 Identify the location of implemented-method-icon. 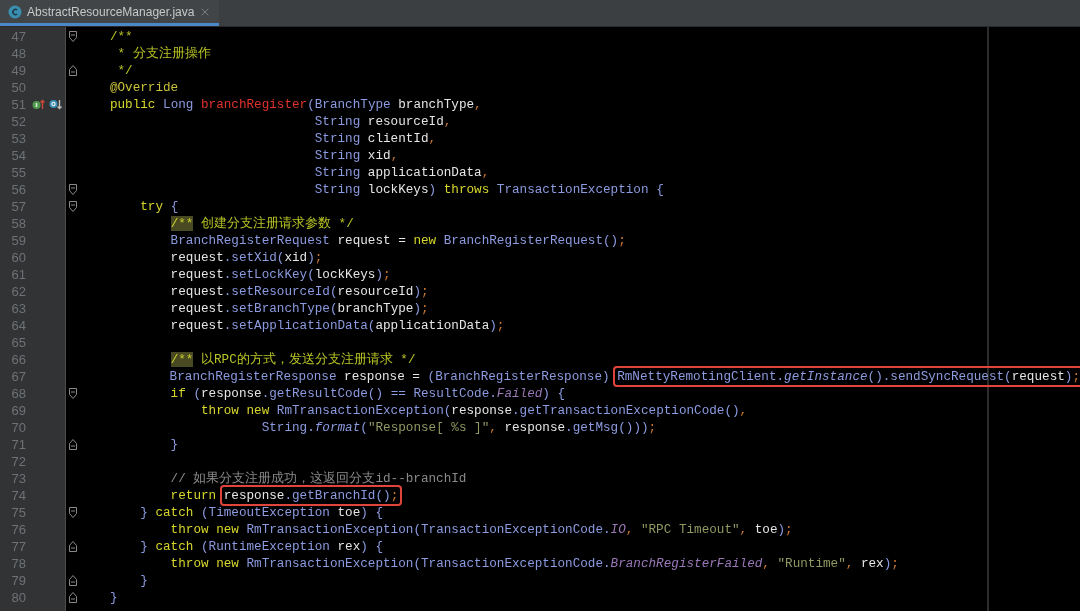
(38, 104).